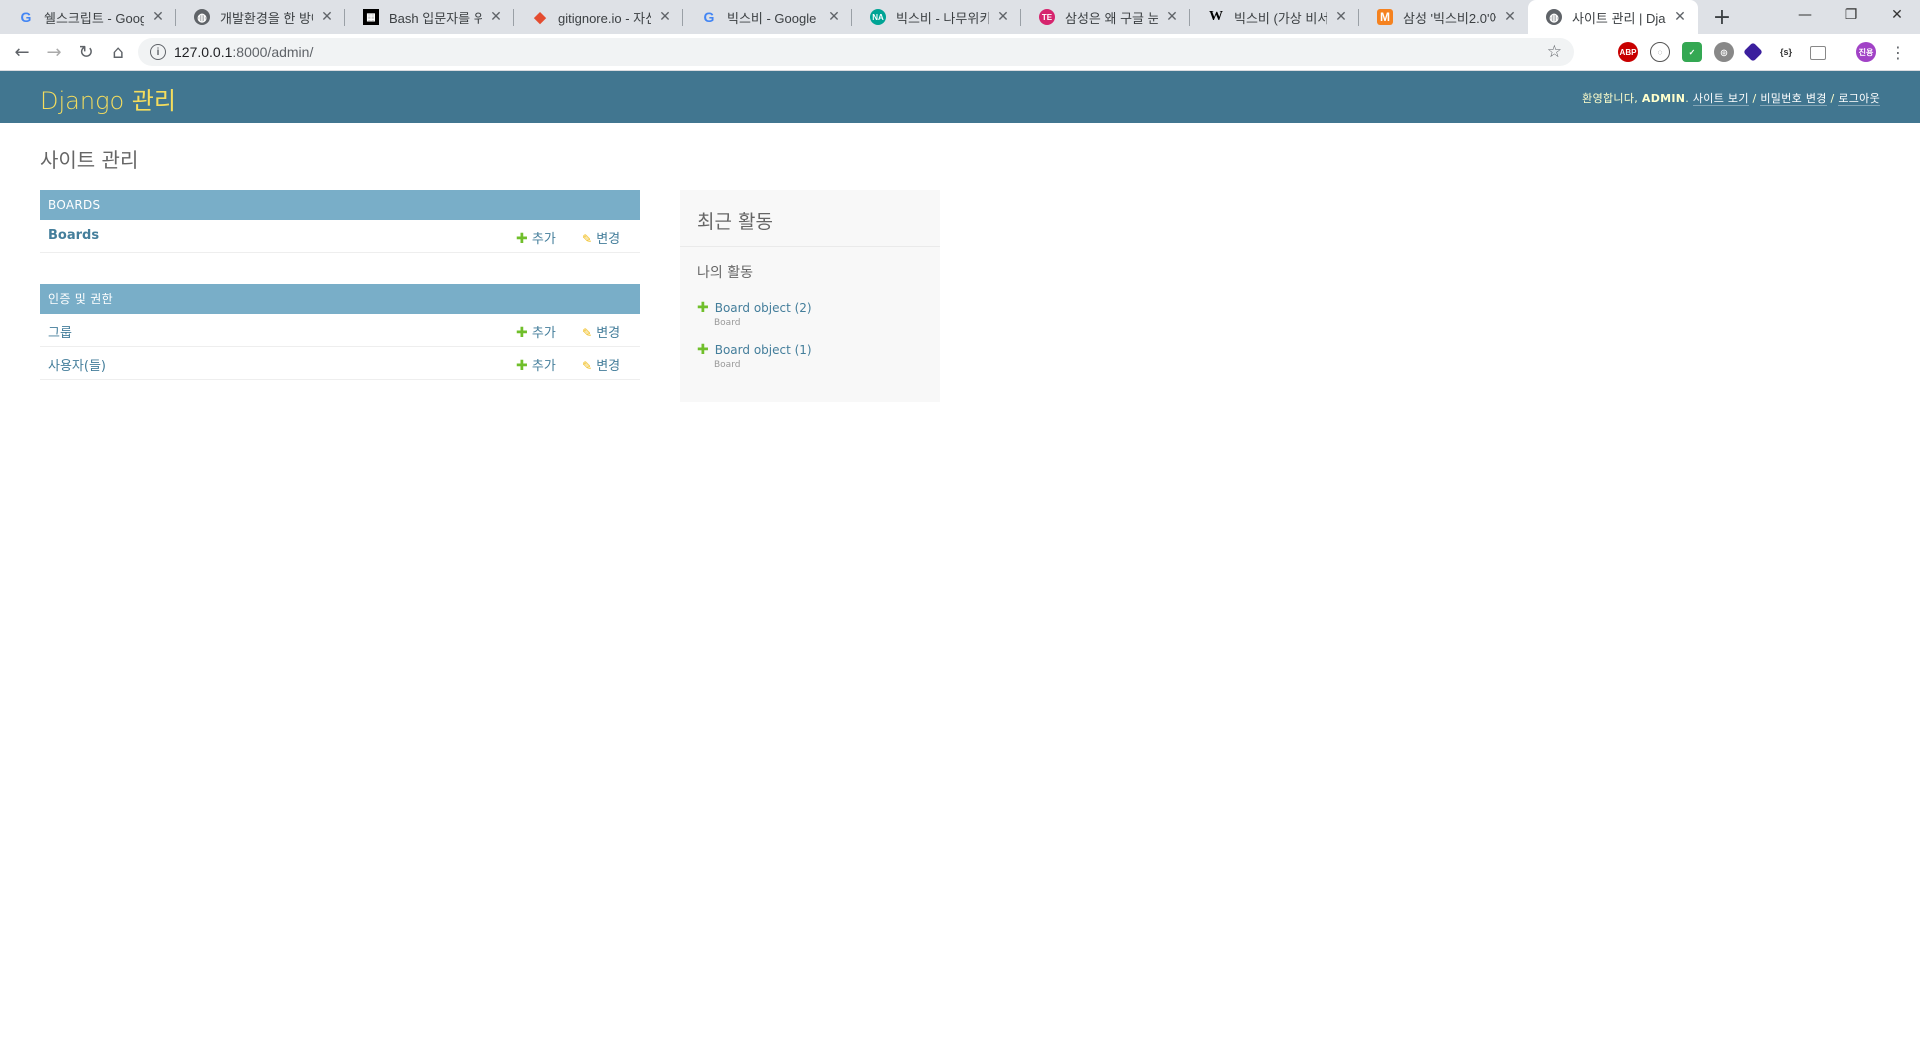 The width and height of the screenshot is (1920, 1040). I want to click on change-password-link: 비밀번호 변경, so click(1793, 99).